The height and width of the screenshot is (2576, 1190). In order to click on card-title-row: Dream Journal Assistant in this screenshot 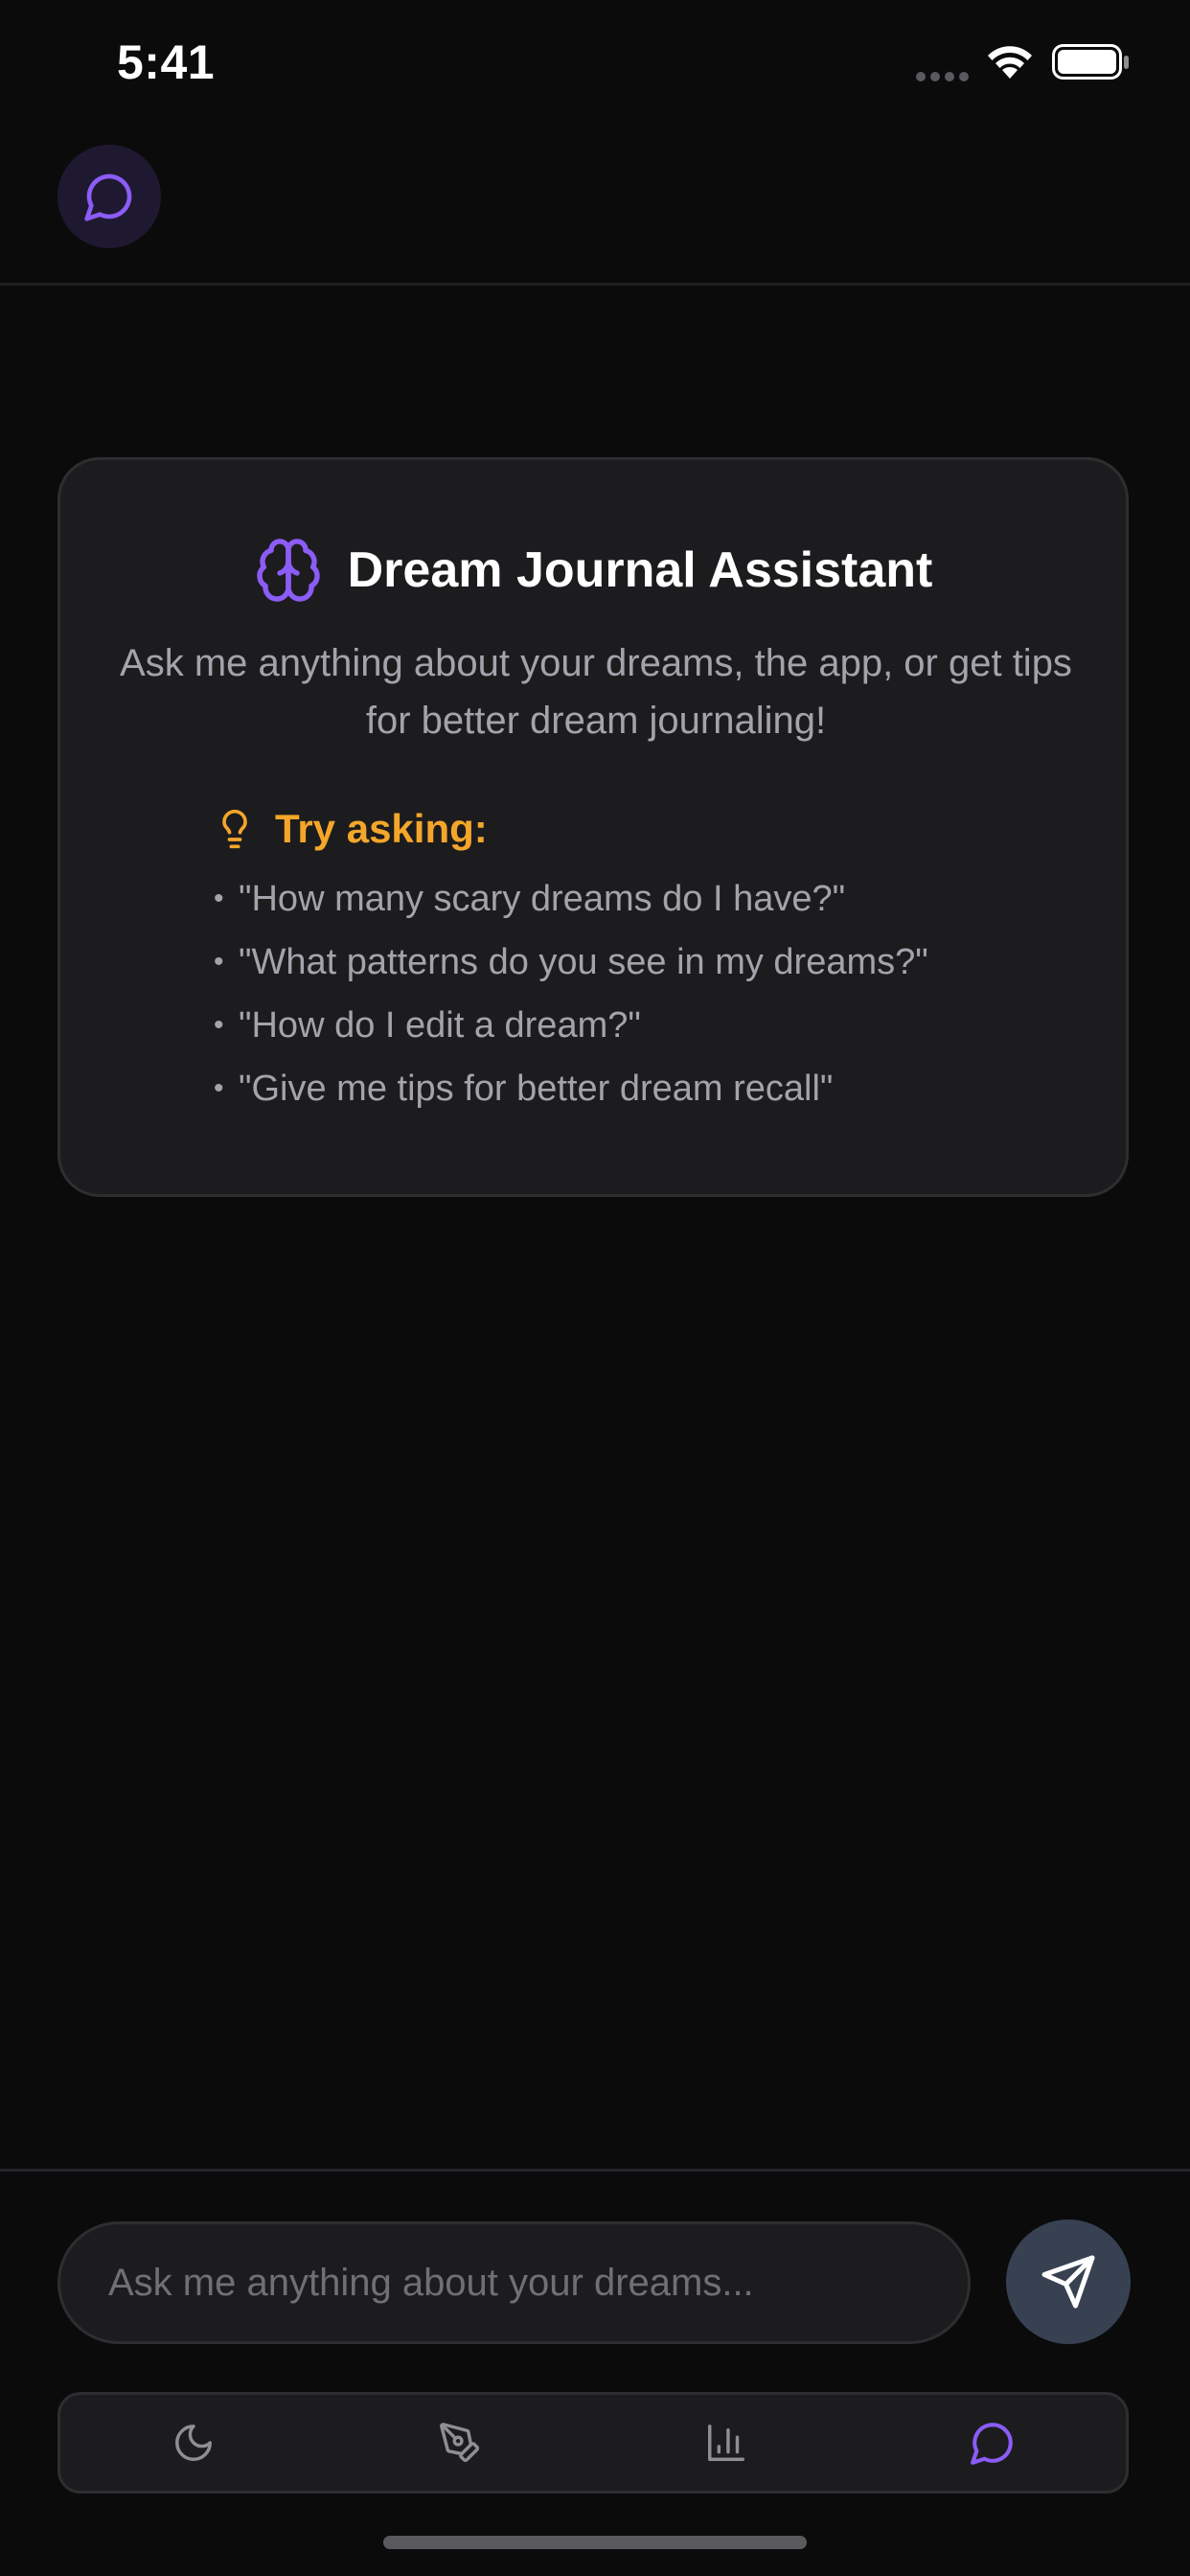, I will do `click(593, 571)`.